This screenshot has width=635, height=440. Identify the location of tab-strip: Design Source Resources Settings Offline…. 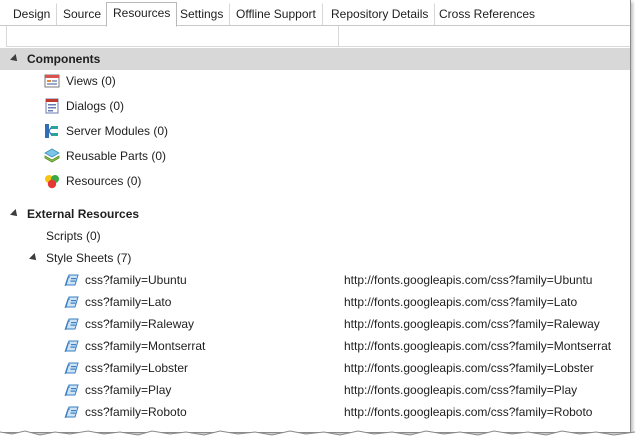
(315, 13).